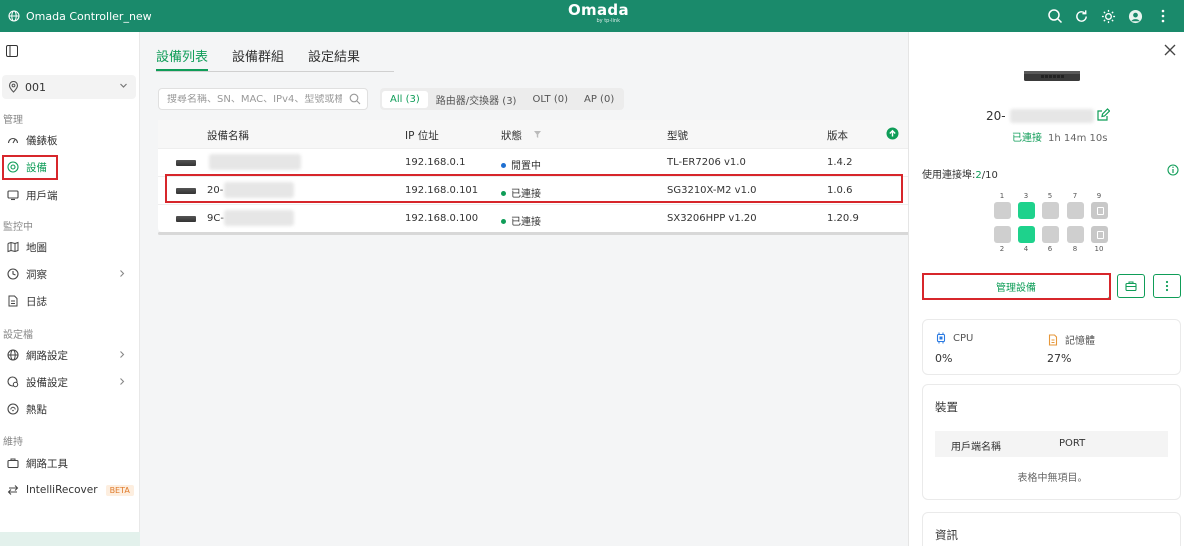  I want to click on refresh-icon, so click(1081, 16).